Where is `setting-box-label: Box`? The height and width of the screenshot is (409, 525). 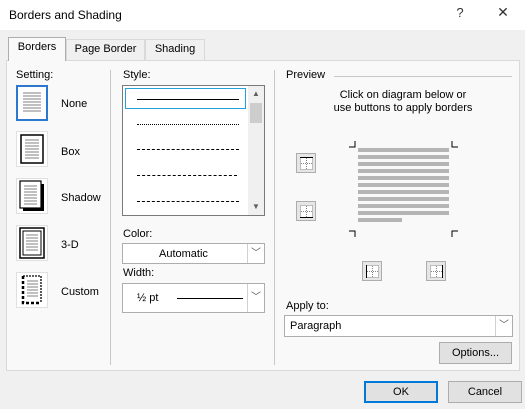
setting-box-label: Box is located at coordinates (70, 152).